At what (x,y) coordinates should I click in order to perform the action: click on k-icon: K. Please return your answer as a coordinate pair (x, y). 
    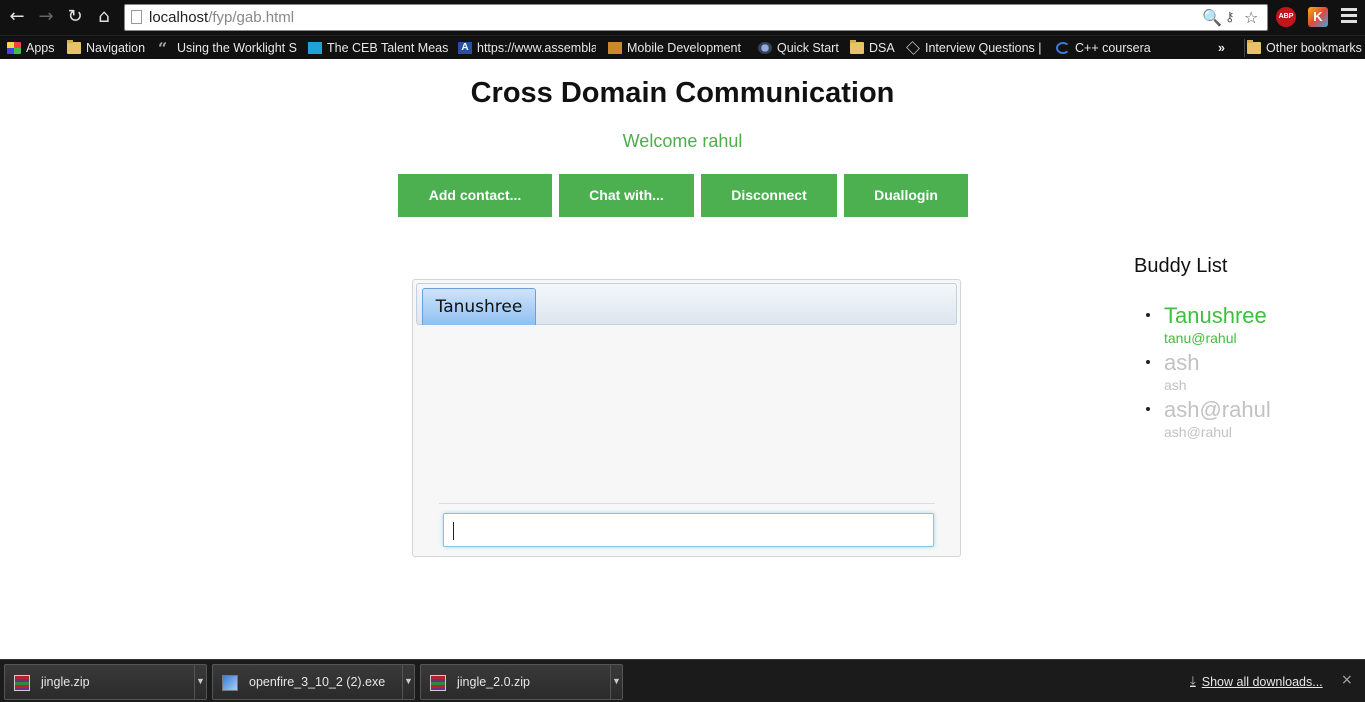
    Looking at the image, I should click on (1318, 17).